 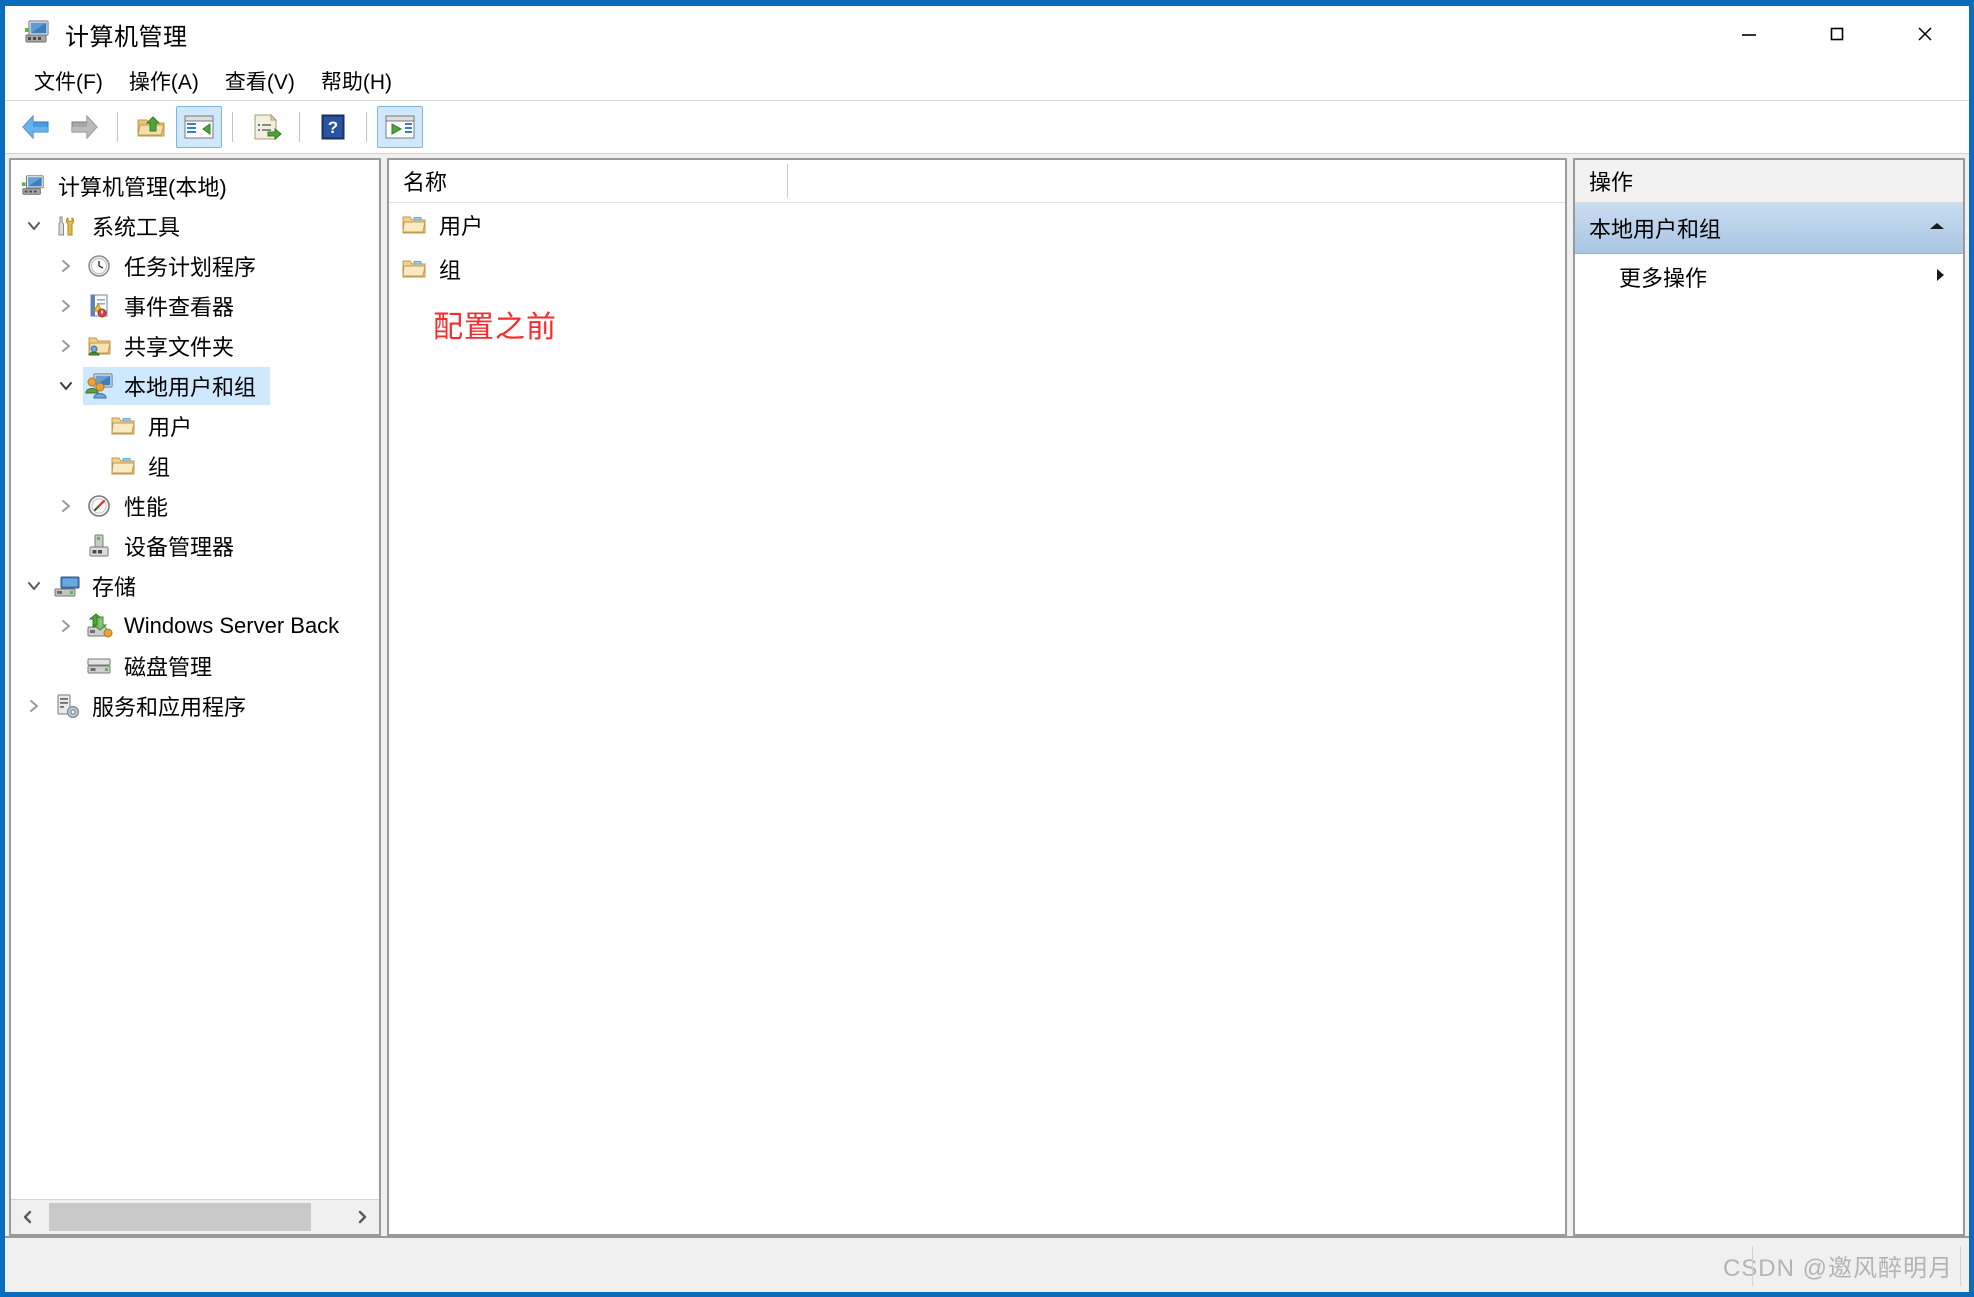 I want to click on tree-item-device-manager: 设备管理器, so click(x=195, y=546).